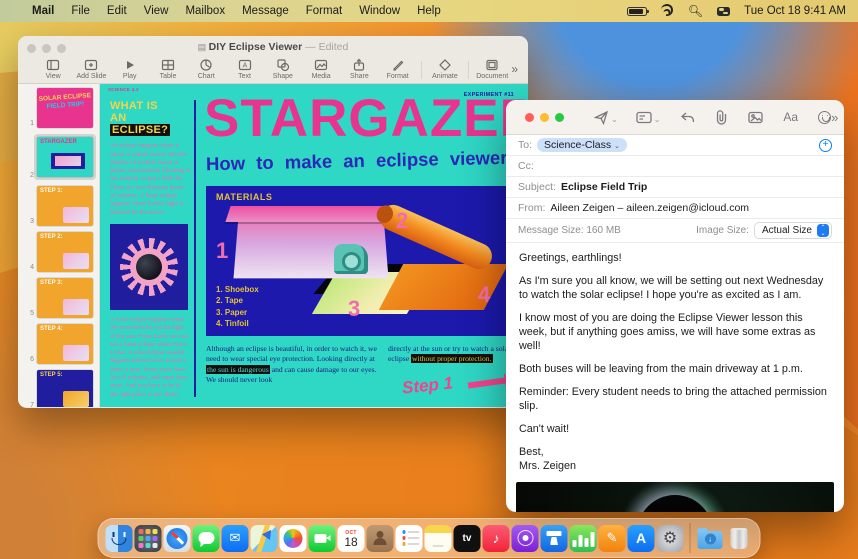 The image size is (858, 559). Describe the element at coordinates (140, 118) in the screenshot. I see `sidebar-heading: WHAT IS AN ECLIPSE?` at that location.